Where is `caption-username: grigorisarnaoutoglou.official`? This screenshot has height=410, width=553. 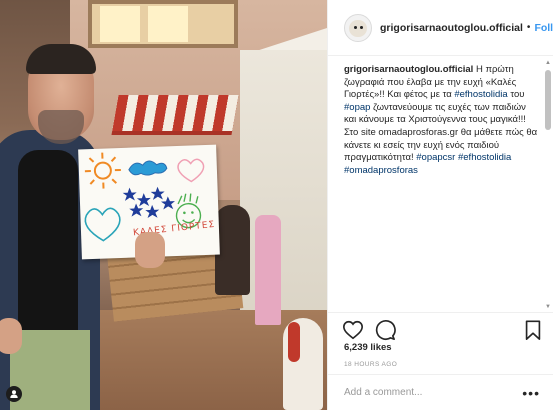
caption-username: grigorisarnaoutoglou.official is located at coordinates (408, 69).